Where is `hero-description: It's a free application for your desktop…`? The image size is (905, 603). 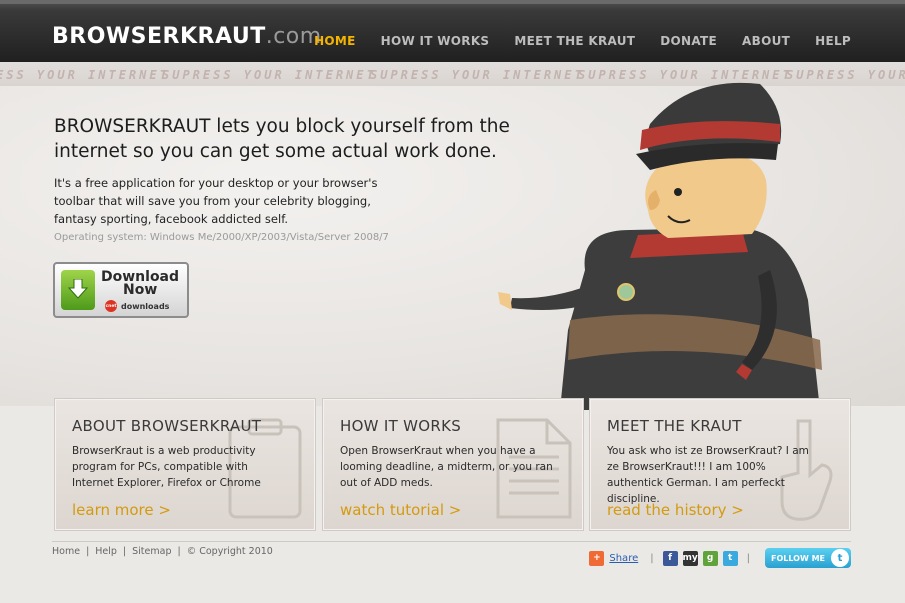
hero-description: It's a free application for your desktop… is located at coordinates (216, 201).